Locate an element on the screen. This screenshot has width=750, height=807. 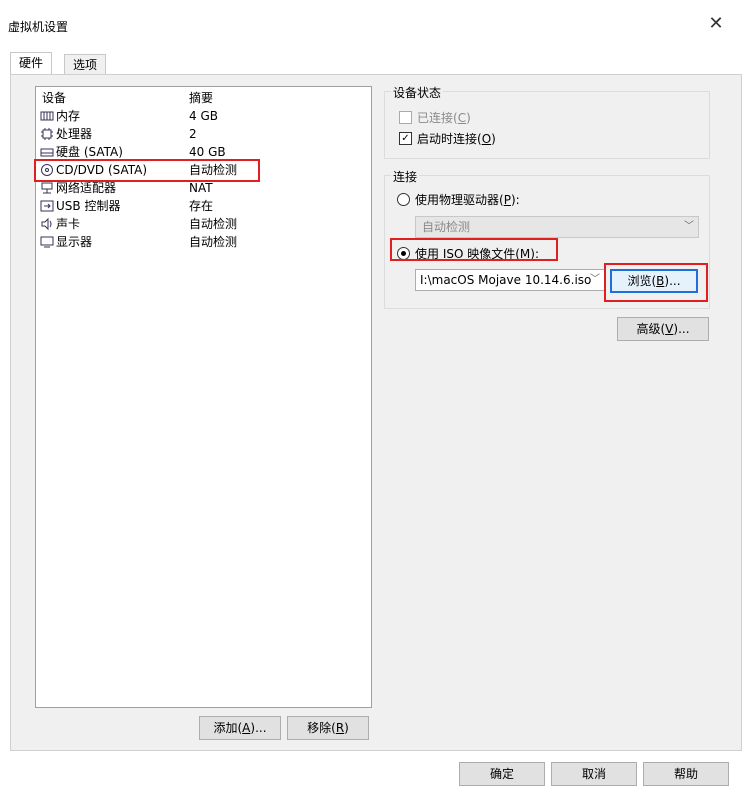
device-status-group: 设备状态 已连接(C) ✓ 启动时连接(O) is located at coordinates (547, 121).